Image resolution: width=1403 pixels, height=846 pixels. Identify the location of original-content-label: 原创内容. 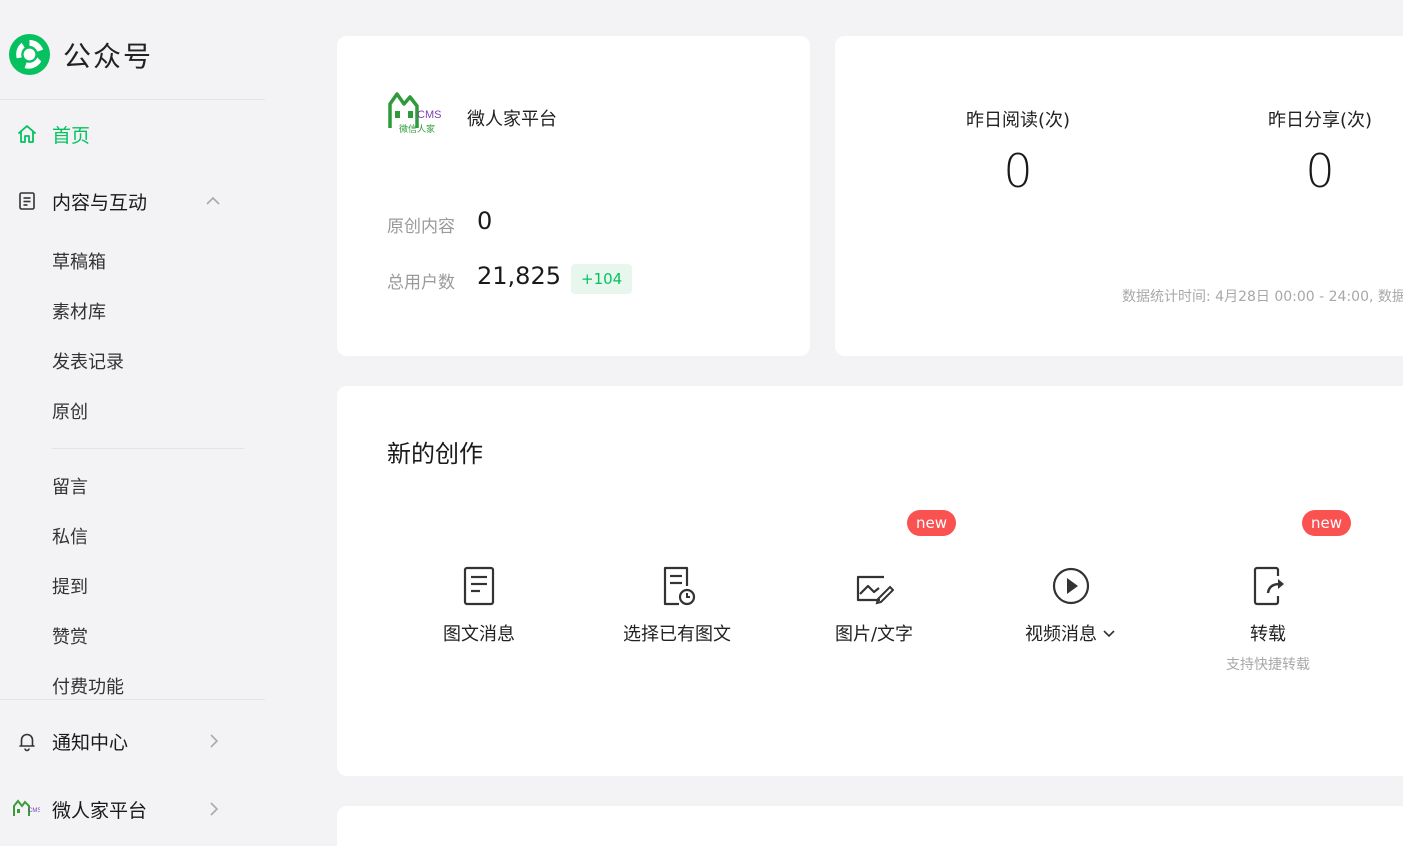
(421, 227).